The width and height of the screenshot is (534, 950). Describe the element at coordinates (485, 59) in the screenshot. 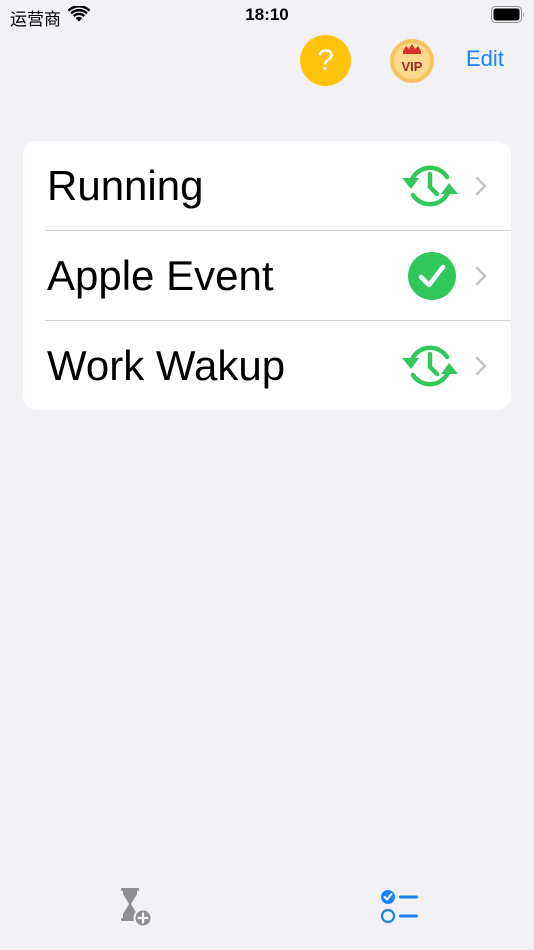

I see `edit-button: Edit` at that location.